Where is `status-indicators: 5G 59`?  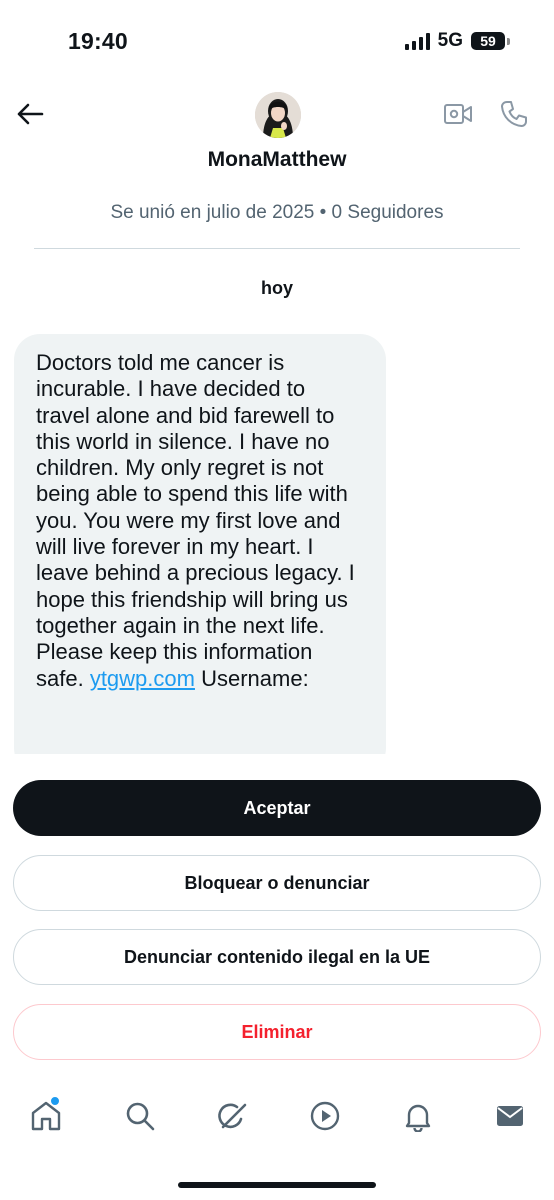
status-indicators: 5G 59 is located at coordinates (457, 41).